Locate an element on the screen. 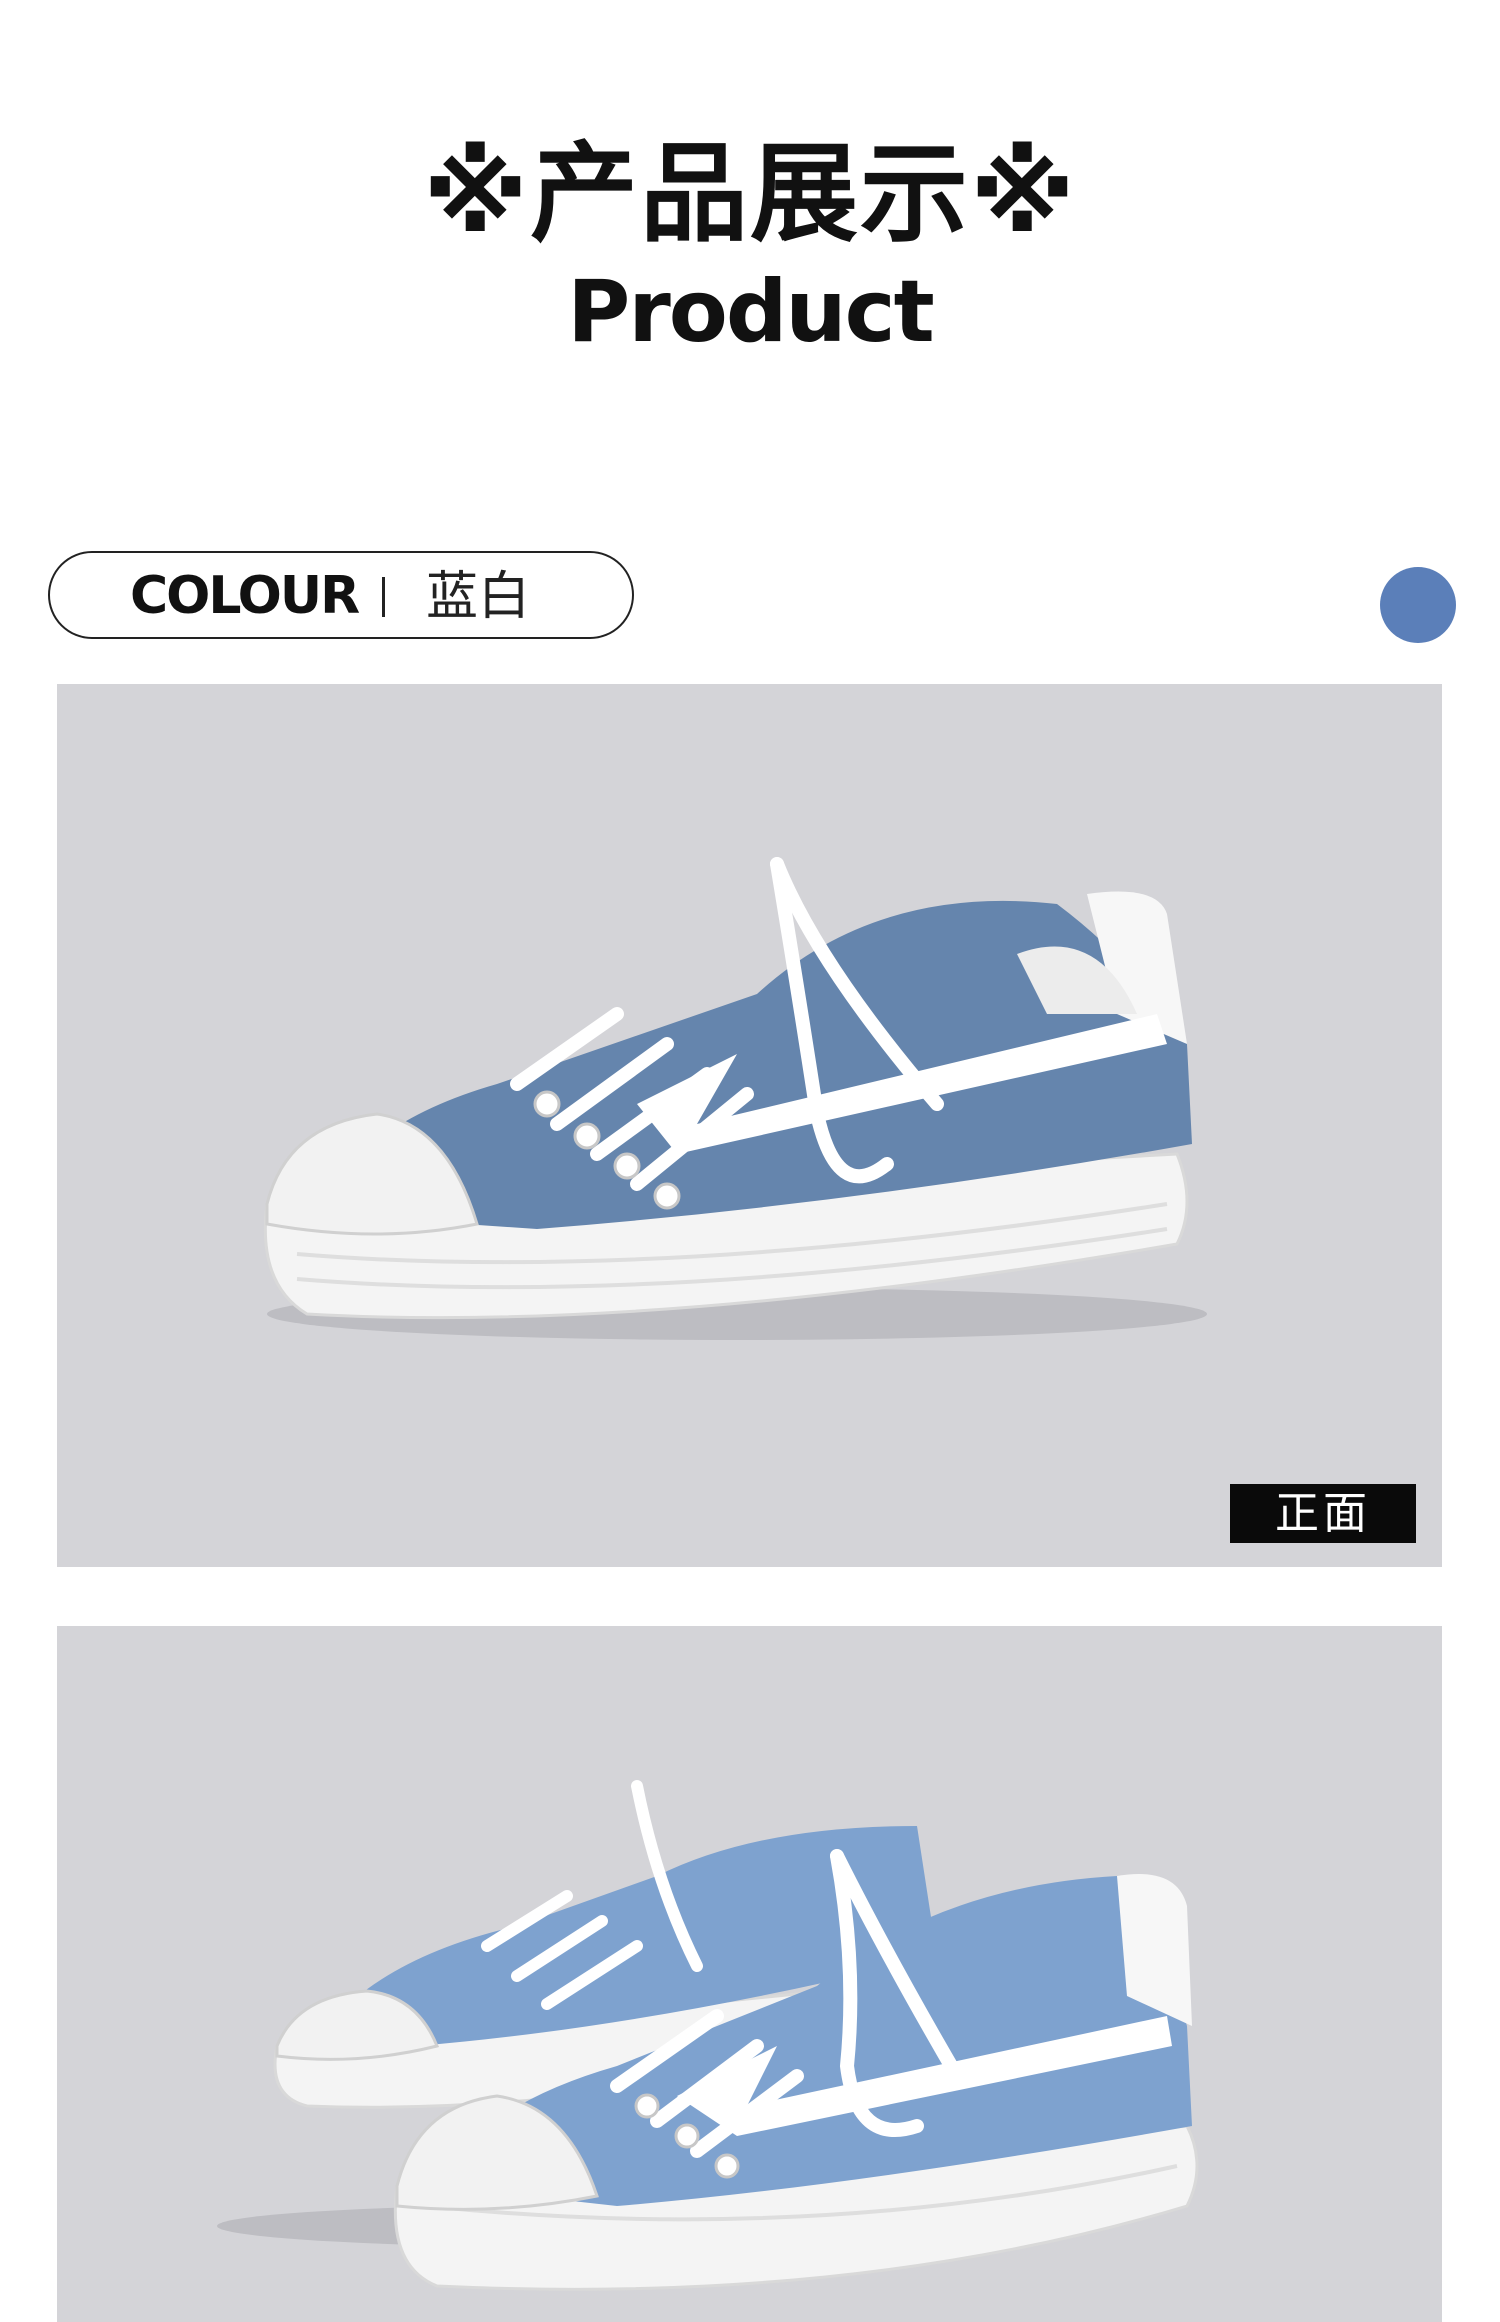  page-heading-cn: ※产品展示※ is located at coordinates (750, 194).